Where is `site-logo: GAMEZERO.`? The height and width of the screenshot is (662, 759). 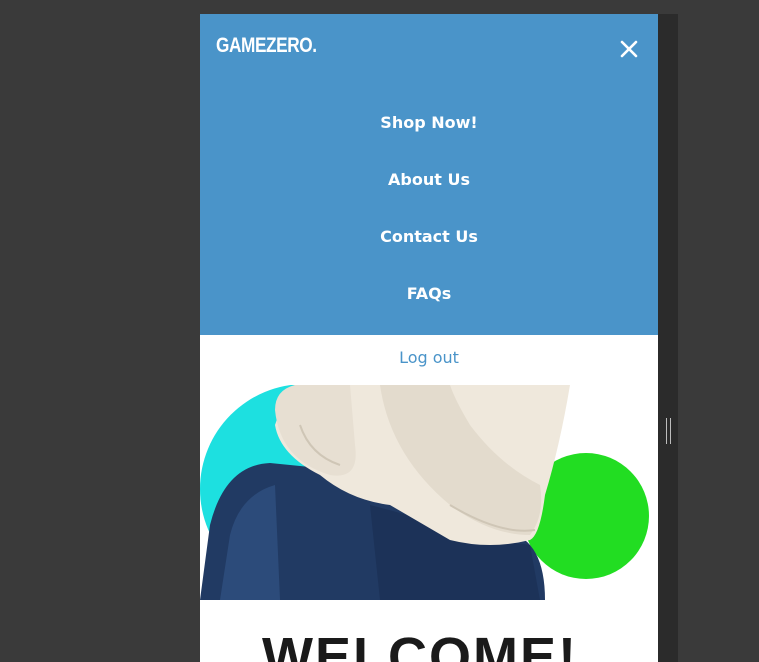
site-logo: GAMEZERO. is located at coordinates (266, 46).